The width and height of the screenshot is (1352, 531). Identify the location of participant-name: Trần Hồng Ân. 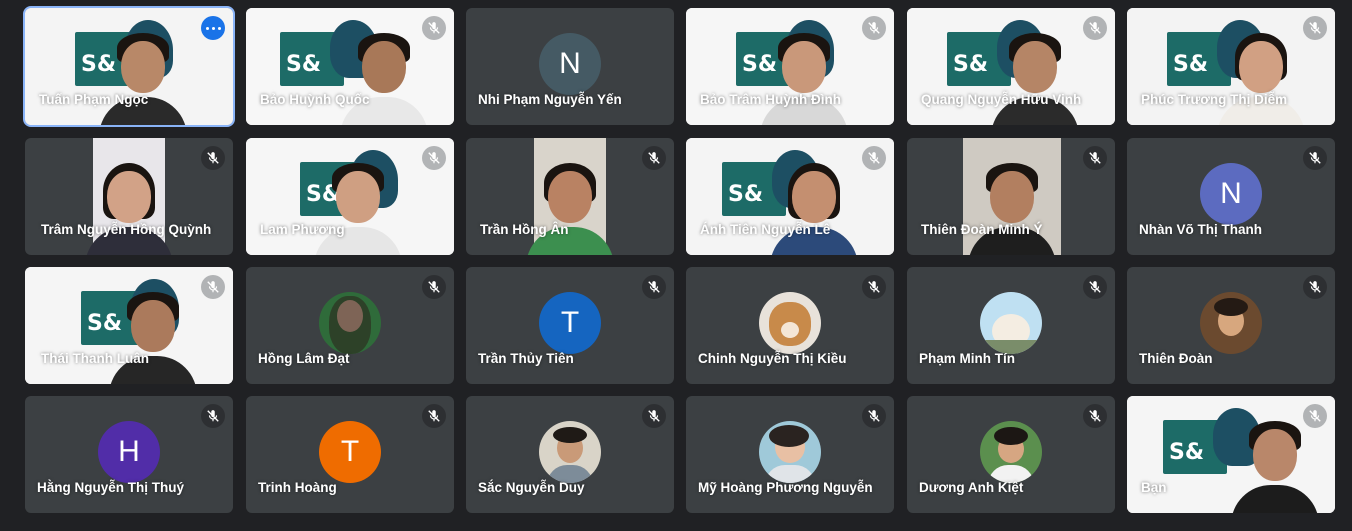
(524, 229).